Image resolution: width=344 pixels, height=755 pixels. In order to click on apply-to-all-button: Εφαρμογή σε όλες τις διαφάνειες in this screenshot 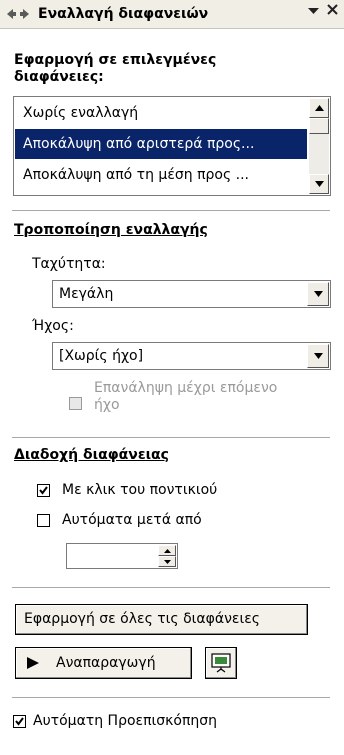, I will do `click(161, 619)`.